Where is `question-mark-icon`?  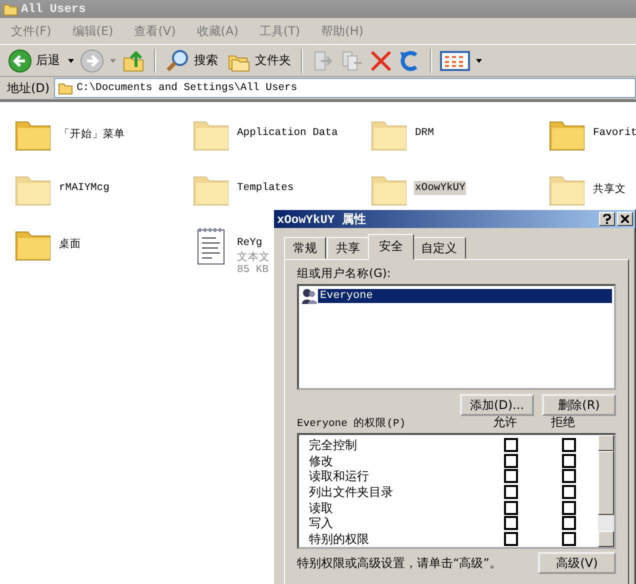
question-mark-icon is located at coordinates (607, 219).